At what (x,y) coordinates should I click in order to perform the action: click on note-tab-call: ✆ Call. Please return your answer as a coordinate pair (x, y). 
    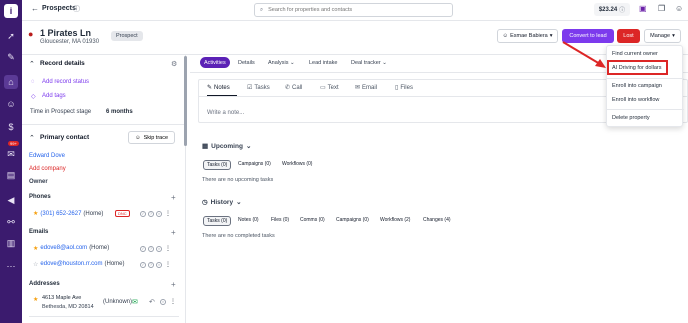
    Looking at the image, I should click on (293, 88).